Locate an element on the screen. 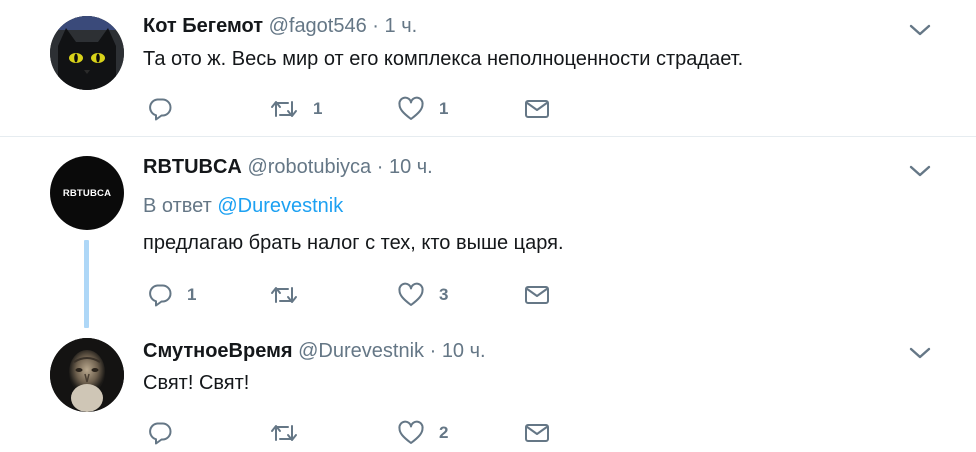 Image resolution: width=976 pixels, height=452 pixels. bearded-man-portrait-avatar-icon is located at coordinates (87, 375).